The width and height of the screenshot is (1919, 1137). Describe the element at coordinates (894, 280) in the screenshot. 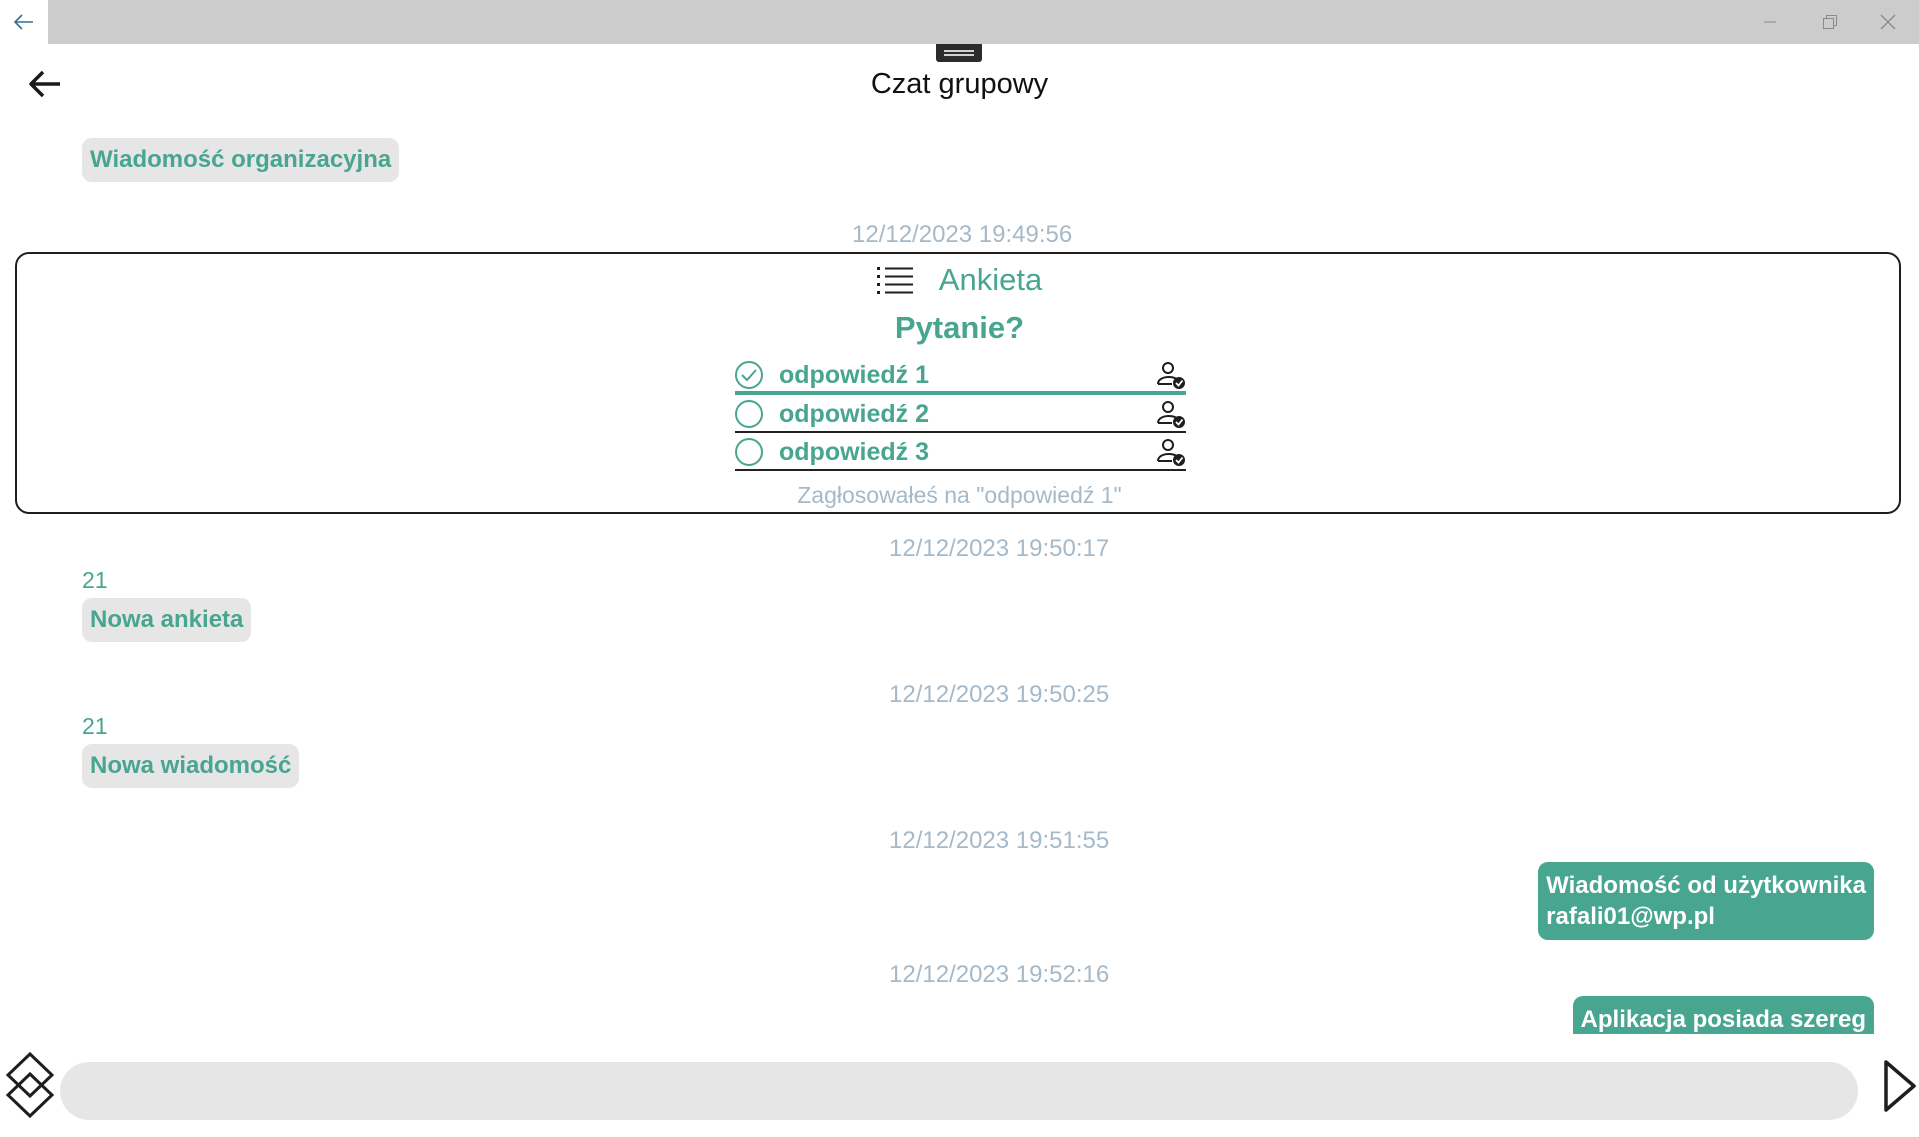

I see `list-icon` at that location.